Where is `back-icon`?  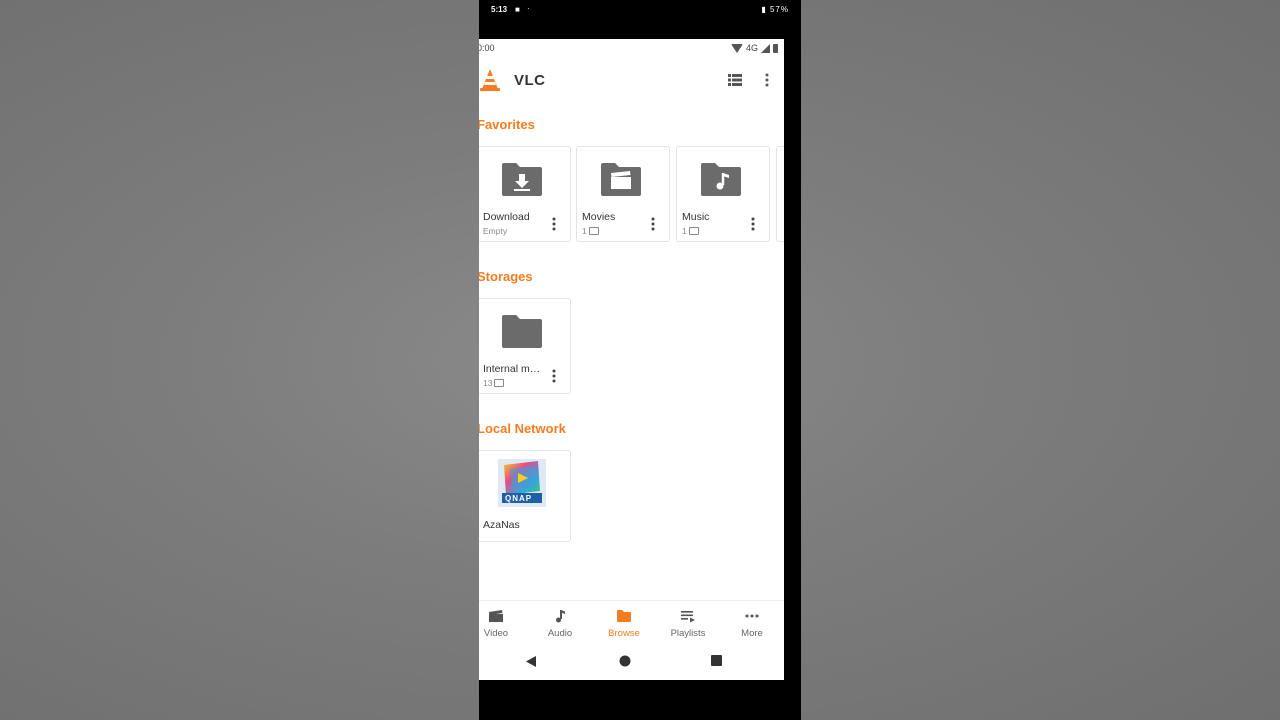 back-icon is located at coordinates (531, 661).